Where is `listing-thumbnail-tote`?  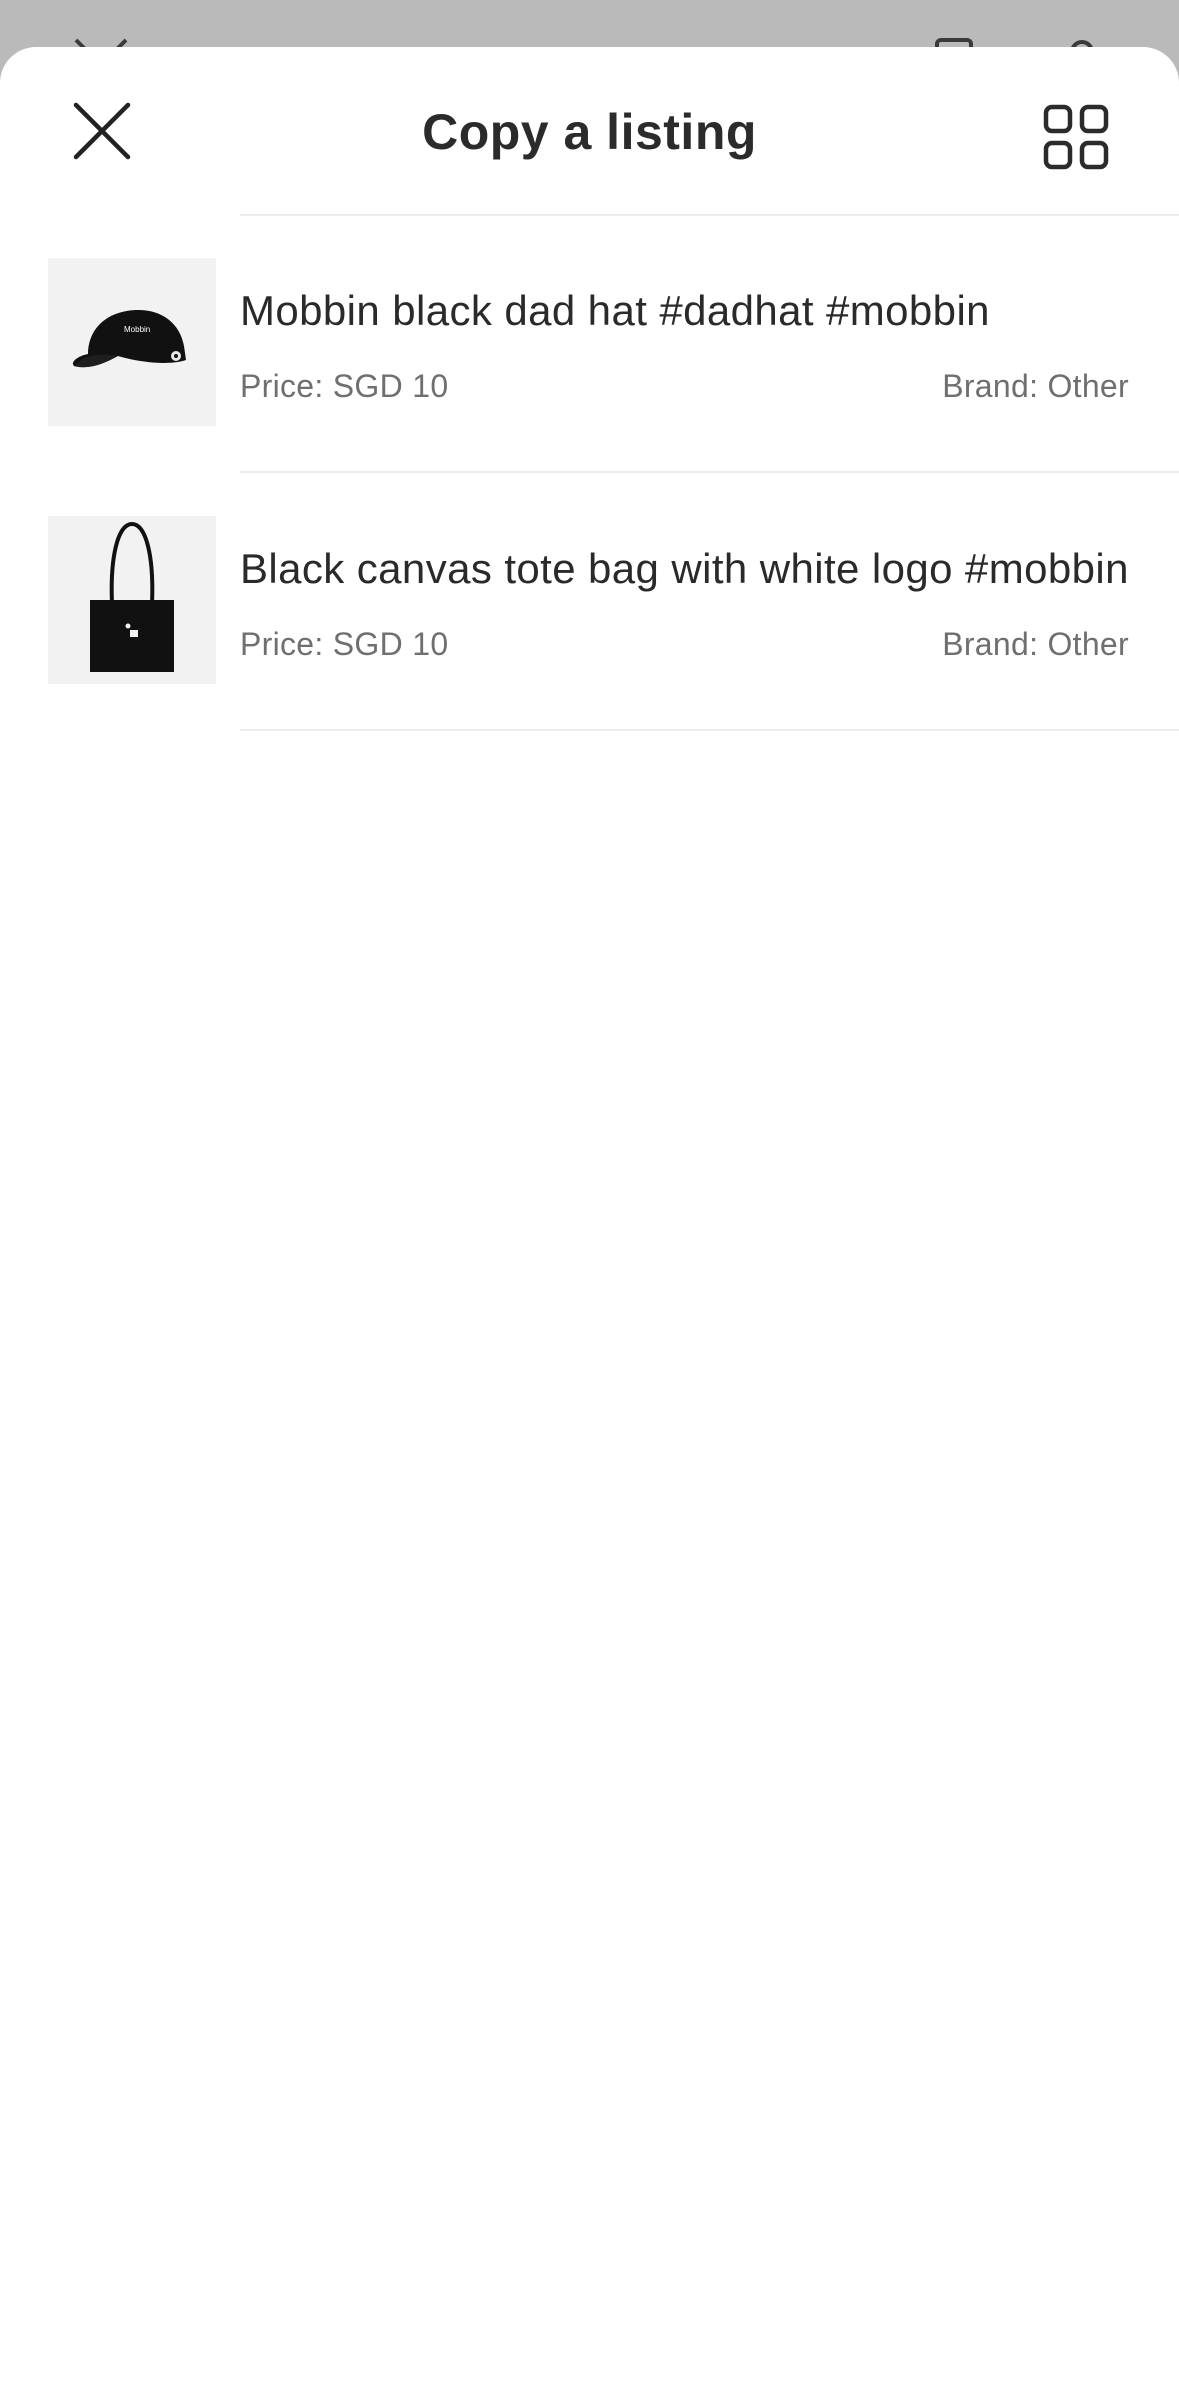 listing-thumbnail-tote is located at coordinates (132, 600).